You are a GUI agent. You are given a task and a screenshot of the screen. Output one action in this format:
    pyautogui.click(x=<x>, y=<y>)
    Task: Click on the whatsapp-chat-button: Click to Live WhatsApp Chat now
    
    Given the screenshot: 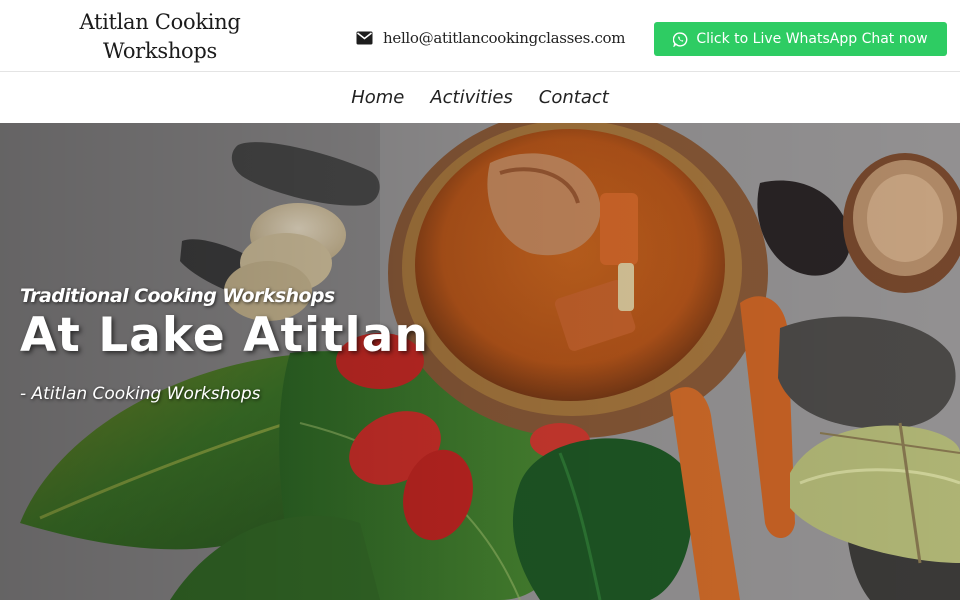 What is the action you would take?
    pyautogui.click(x=800, y=39)
    